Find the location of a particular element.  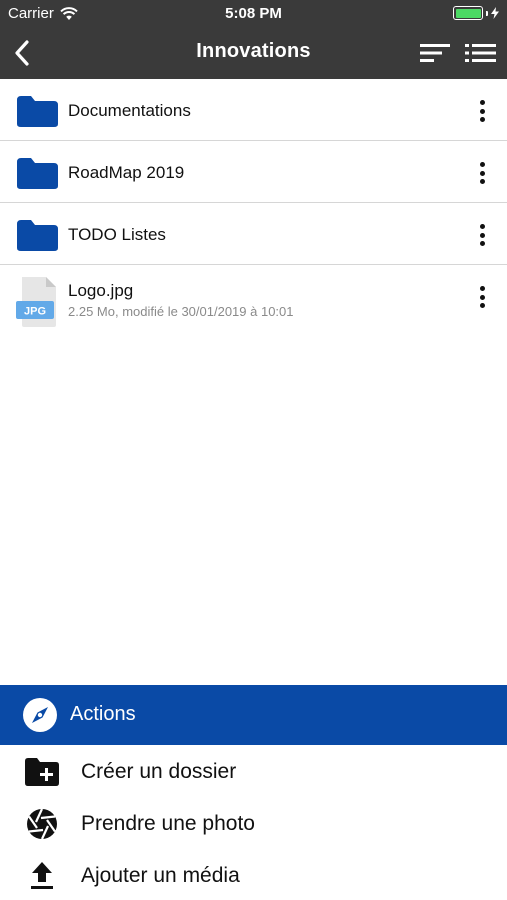

battery-icon is located at coordinates (468, 13).